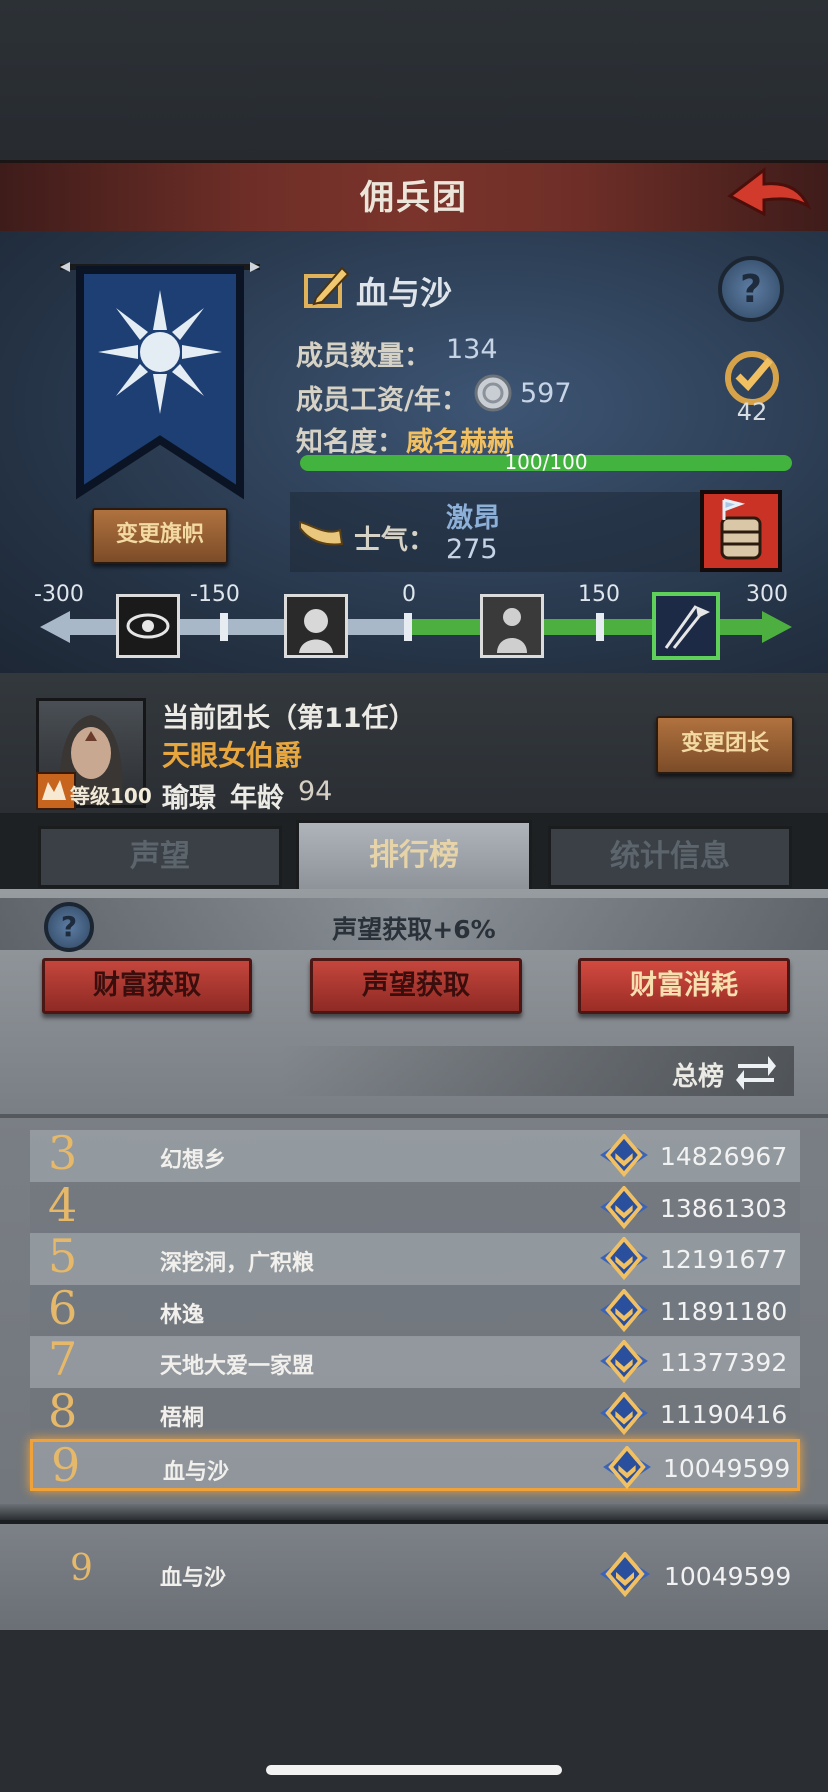 This screenshot has width=828, height=1792. I want to click on table-row: 4 13861303, so click(415, 1206).